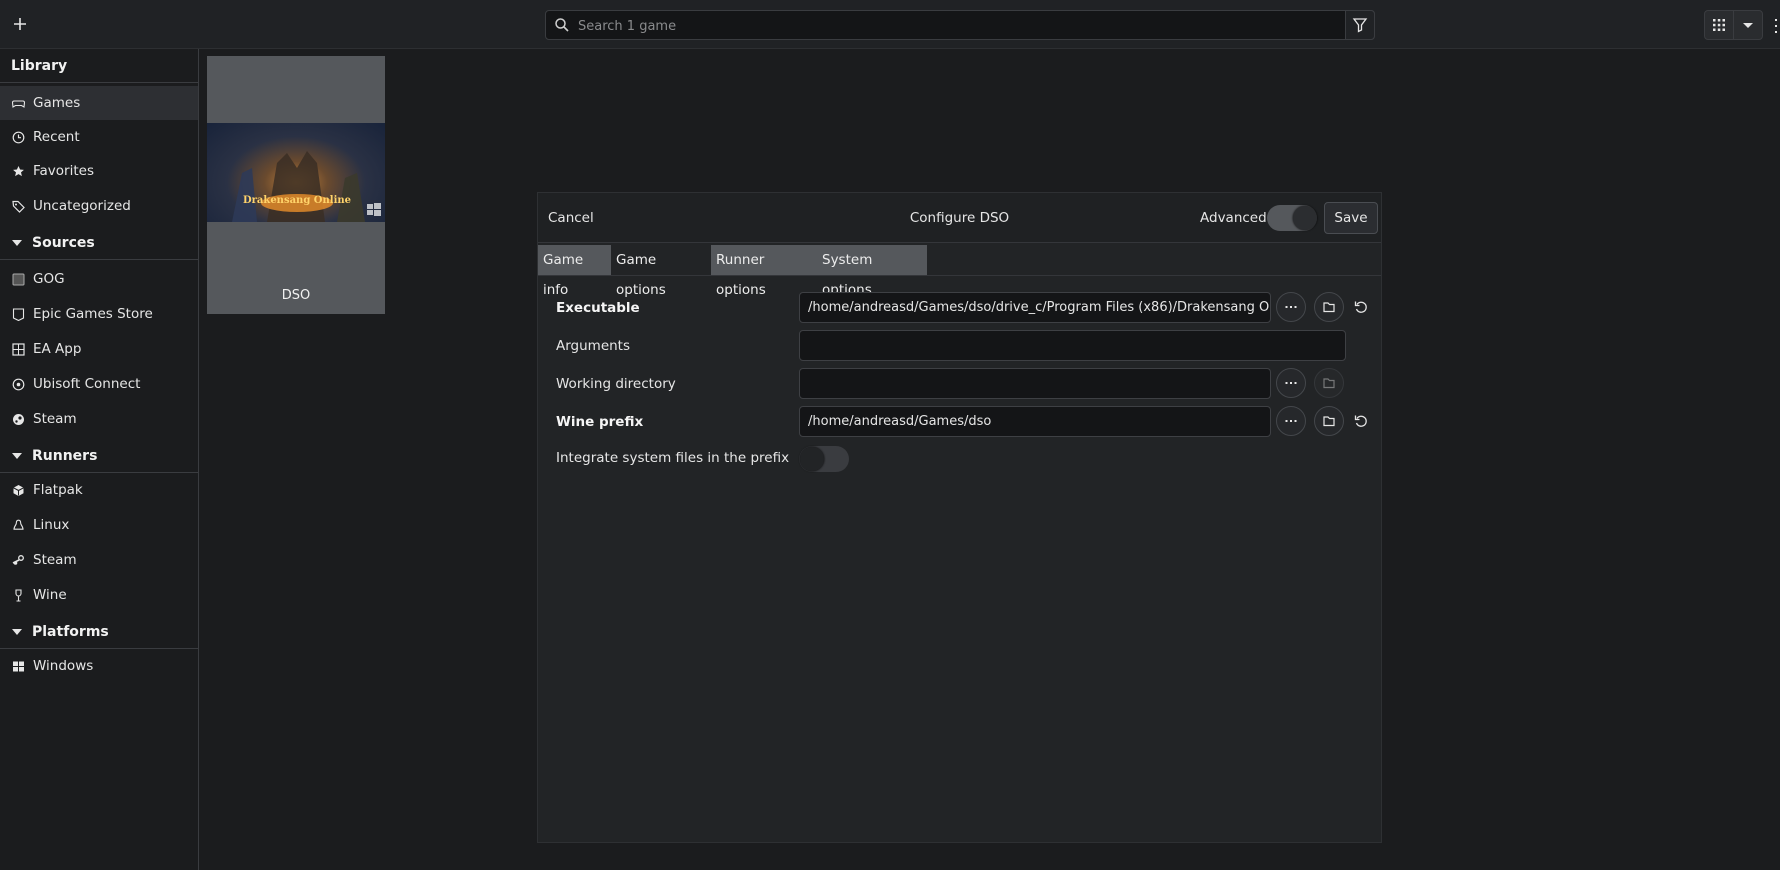 This screenshot has height=870, width=1780. What do you see at coordinates (18, 314) in the screenshot?
I see `epic-icon` at bounding box center [18, 314].